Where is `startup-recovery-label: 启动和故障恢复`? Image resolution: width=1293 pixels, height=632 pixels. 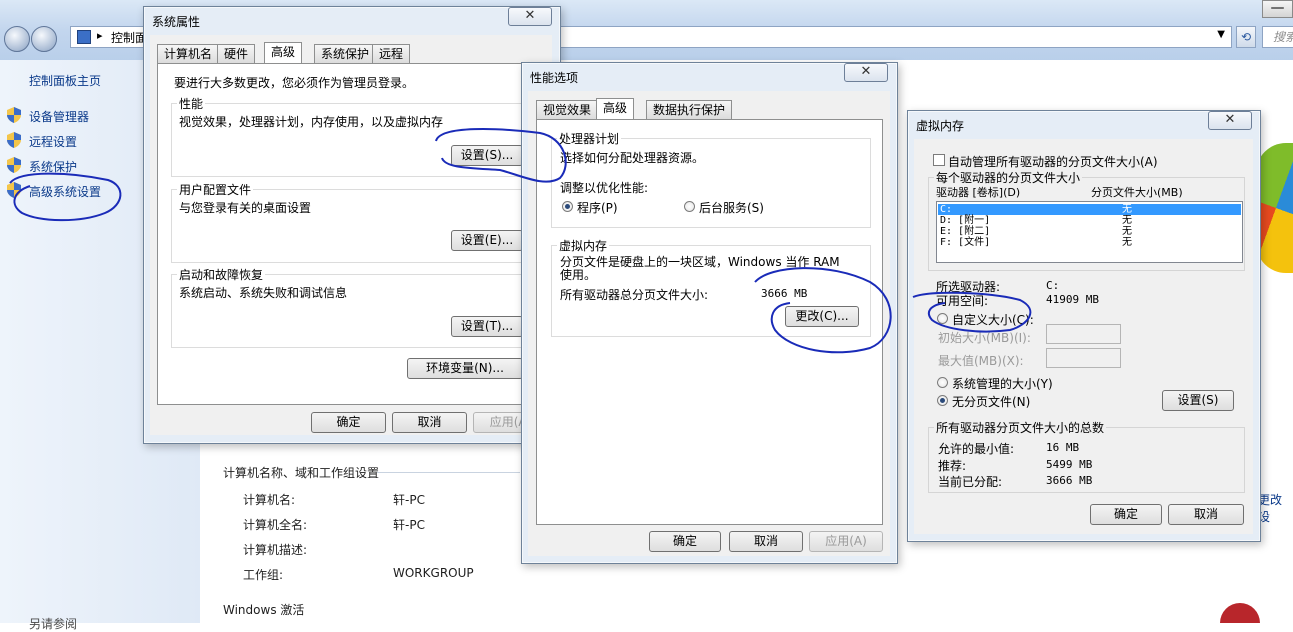 startup-recovery-label: 启动和故障恢复 is located at coordinates (221, 274).